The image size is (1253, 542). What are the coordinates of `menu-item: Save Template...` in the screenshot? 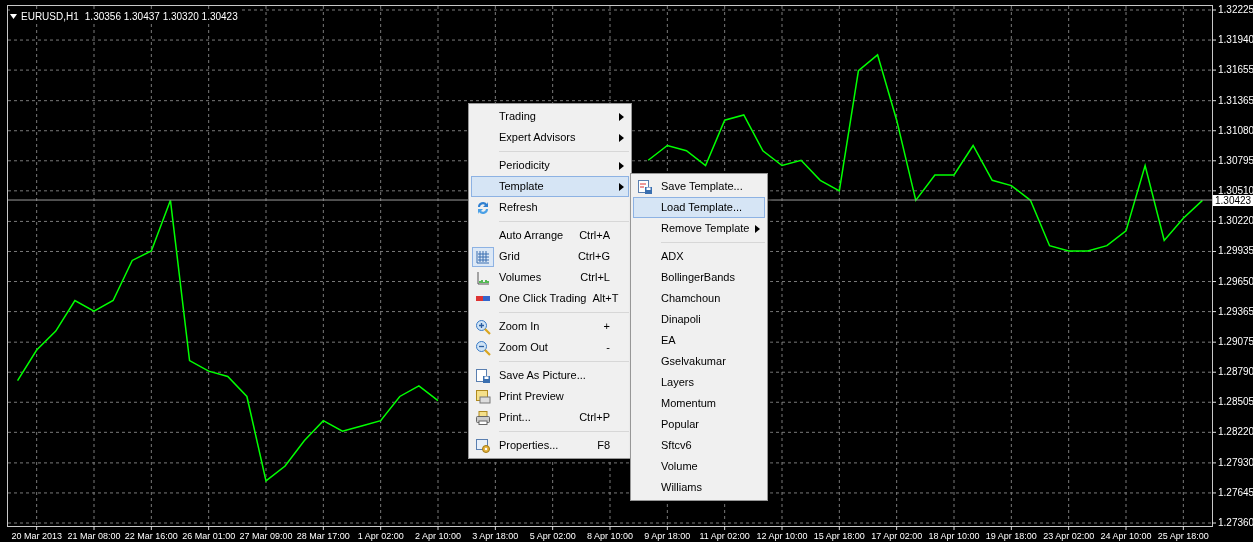 It's located at (699, 186).